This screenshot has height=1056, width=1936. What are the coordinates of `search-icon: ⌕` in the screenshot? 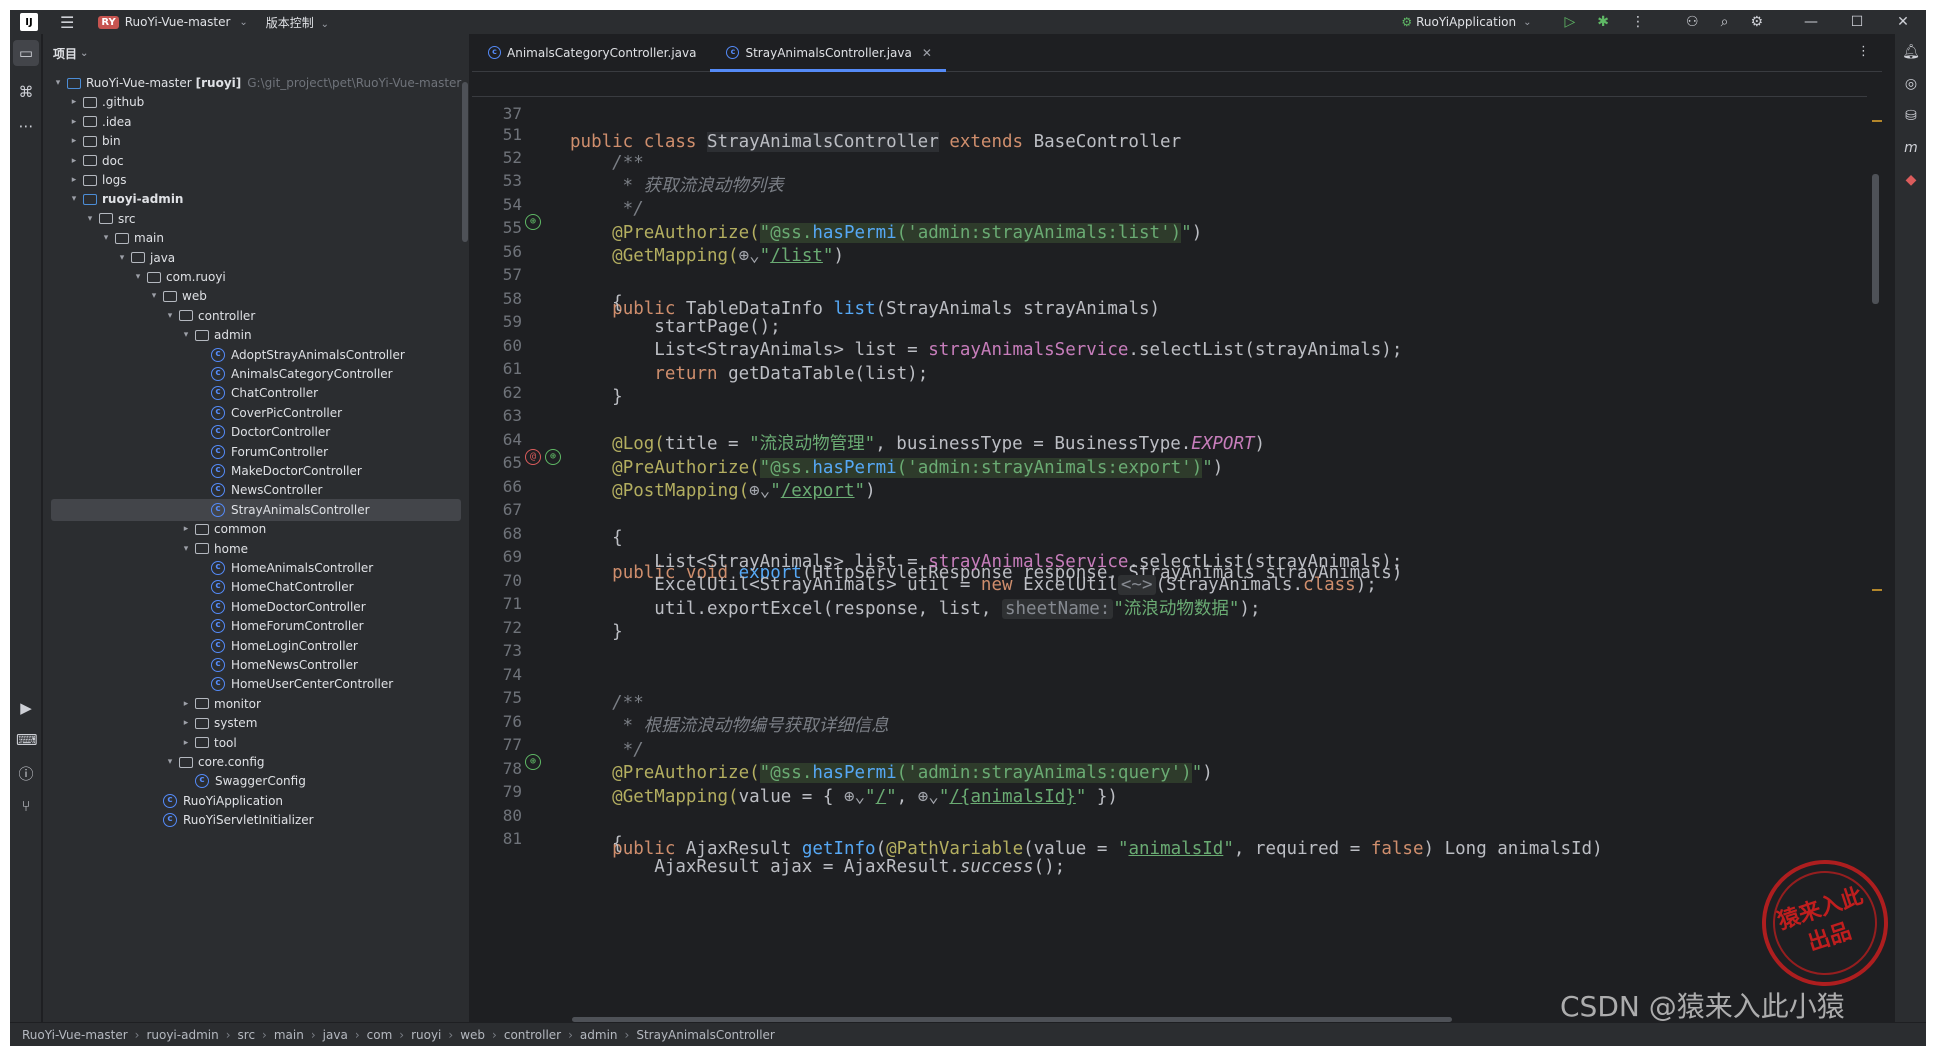 It's located at (1725, 22).